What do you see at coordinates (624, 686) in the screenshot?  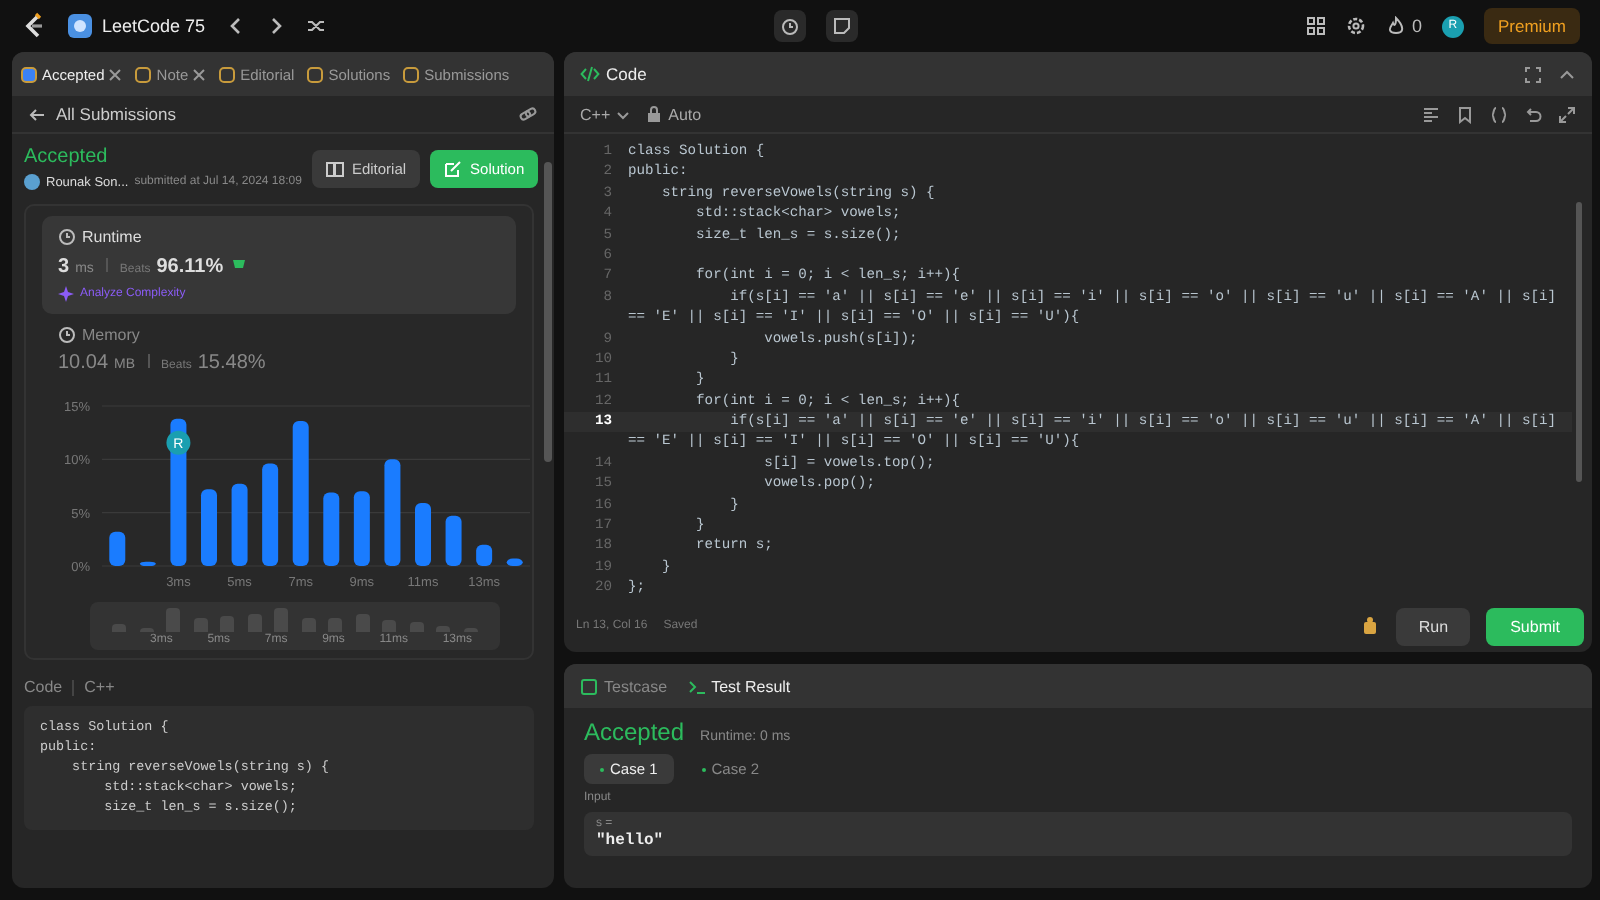 I see `console-tab: Testcase` at bounding box center [624, 686].